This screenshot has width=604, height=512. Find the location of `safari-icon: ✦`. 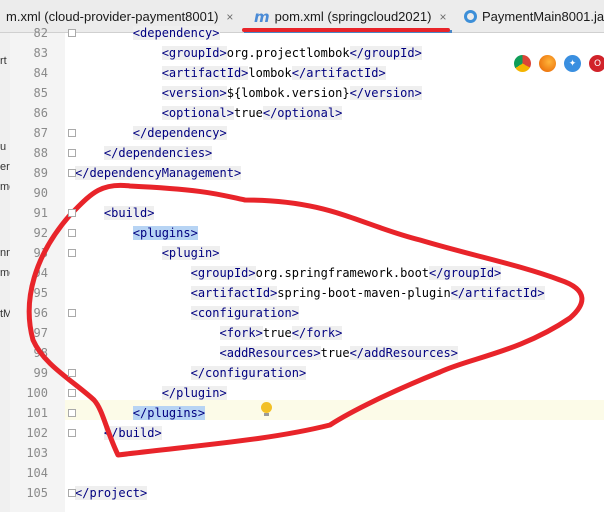

safari-icon: ✦ is located at coordinates (572, 63).